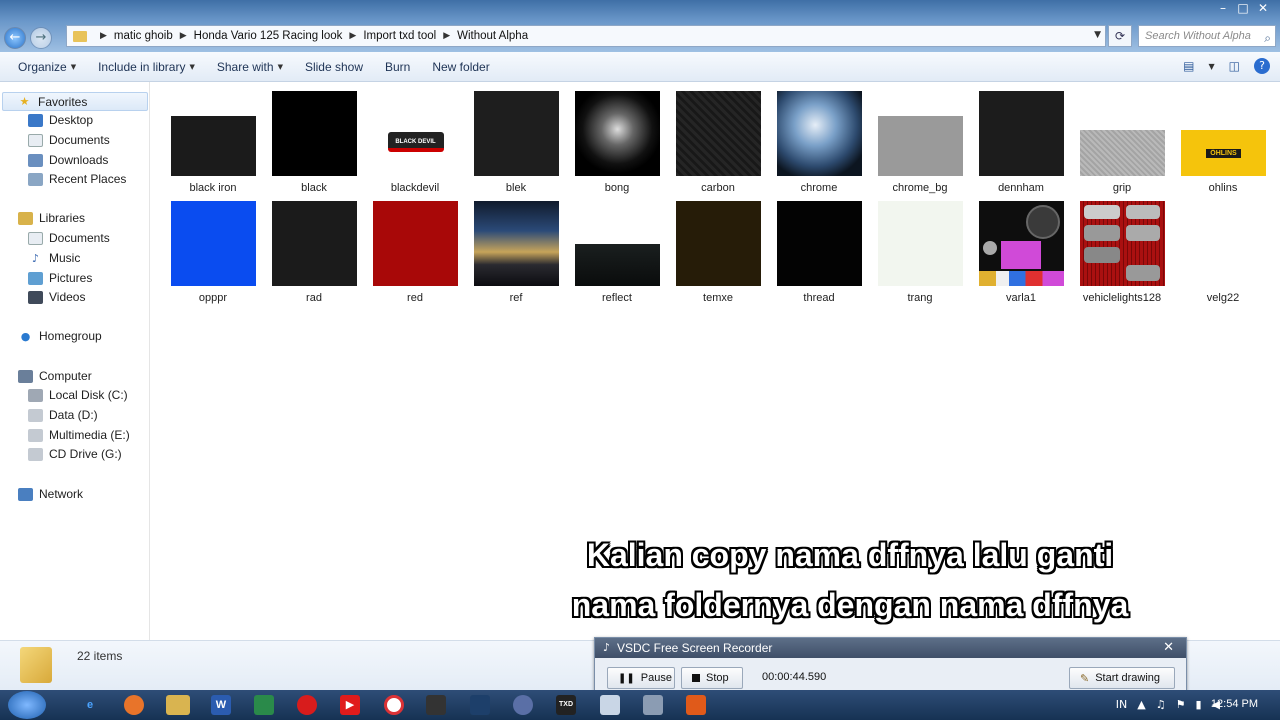 The image size is (1280, 720). What do you see at coordinates (641, 678) in the screenshot?
I see `pause-button: ❚❚ Pause` at bounding box center [641, 678].